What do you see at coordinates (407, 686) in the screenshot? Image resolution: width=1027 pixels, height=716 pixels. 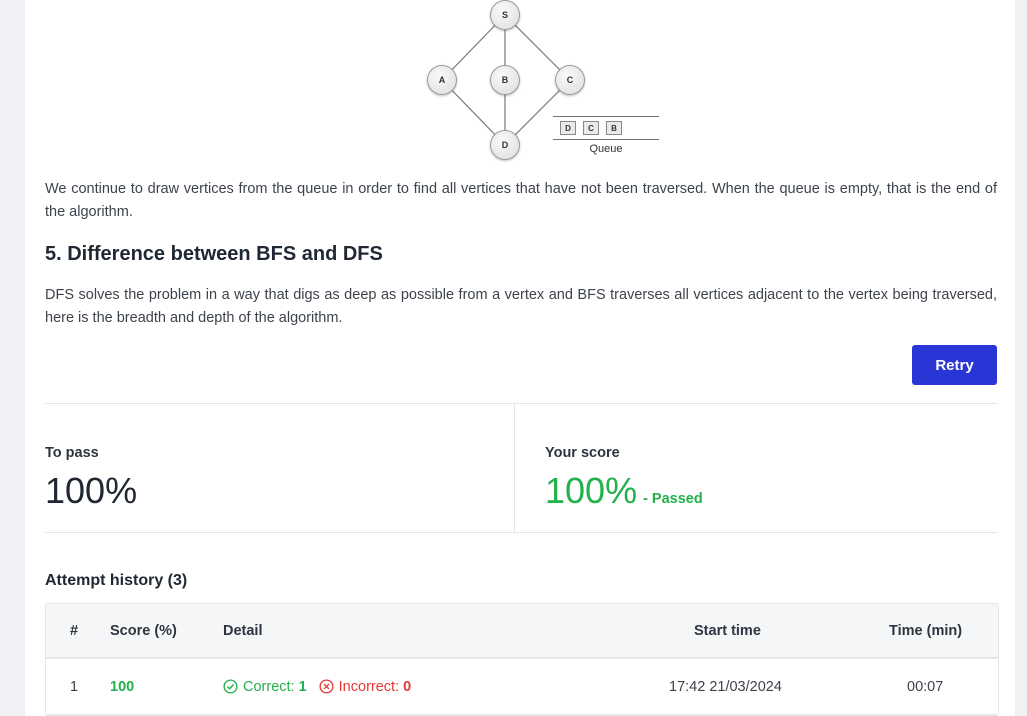 I see `incorrect-count: 0` at bounding box center [407, 686].